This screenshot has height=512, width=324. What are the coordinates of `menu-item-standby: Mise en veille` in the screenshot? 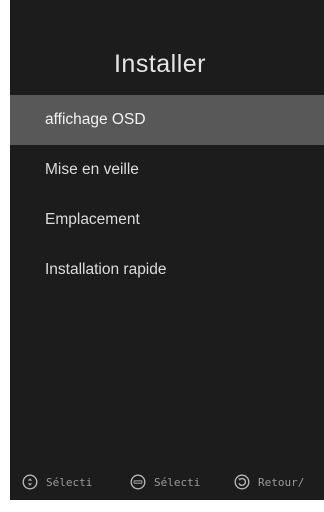 It's located at (167, 170).